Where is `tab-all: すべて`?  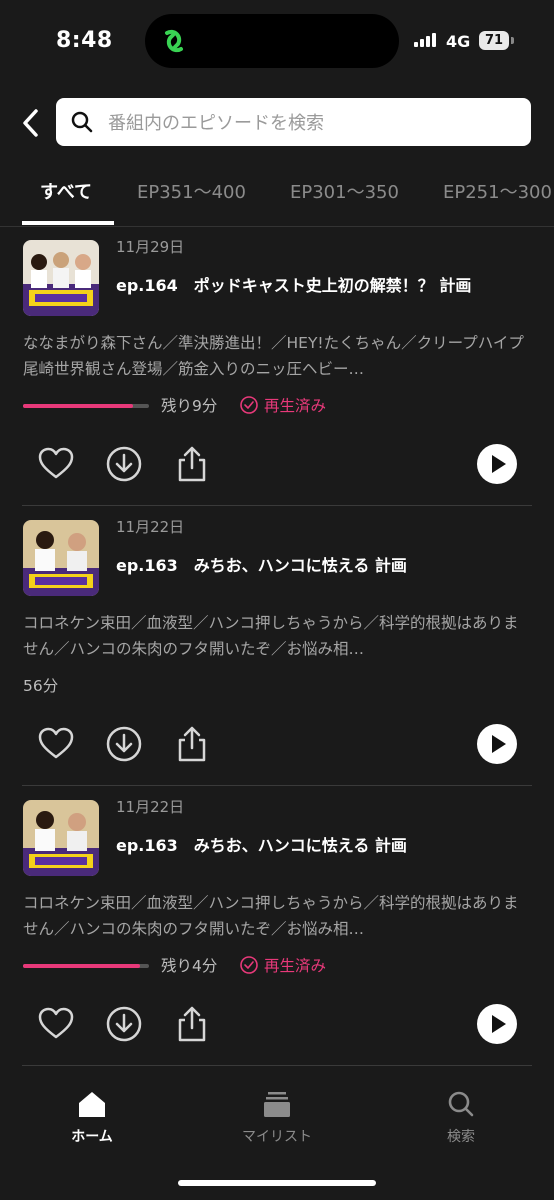
tab-all: すべて is located at coordinates (66, 191).